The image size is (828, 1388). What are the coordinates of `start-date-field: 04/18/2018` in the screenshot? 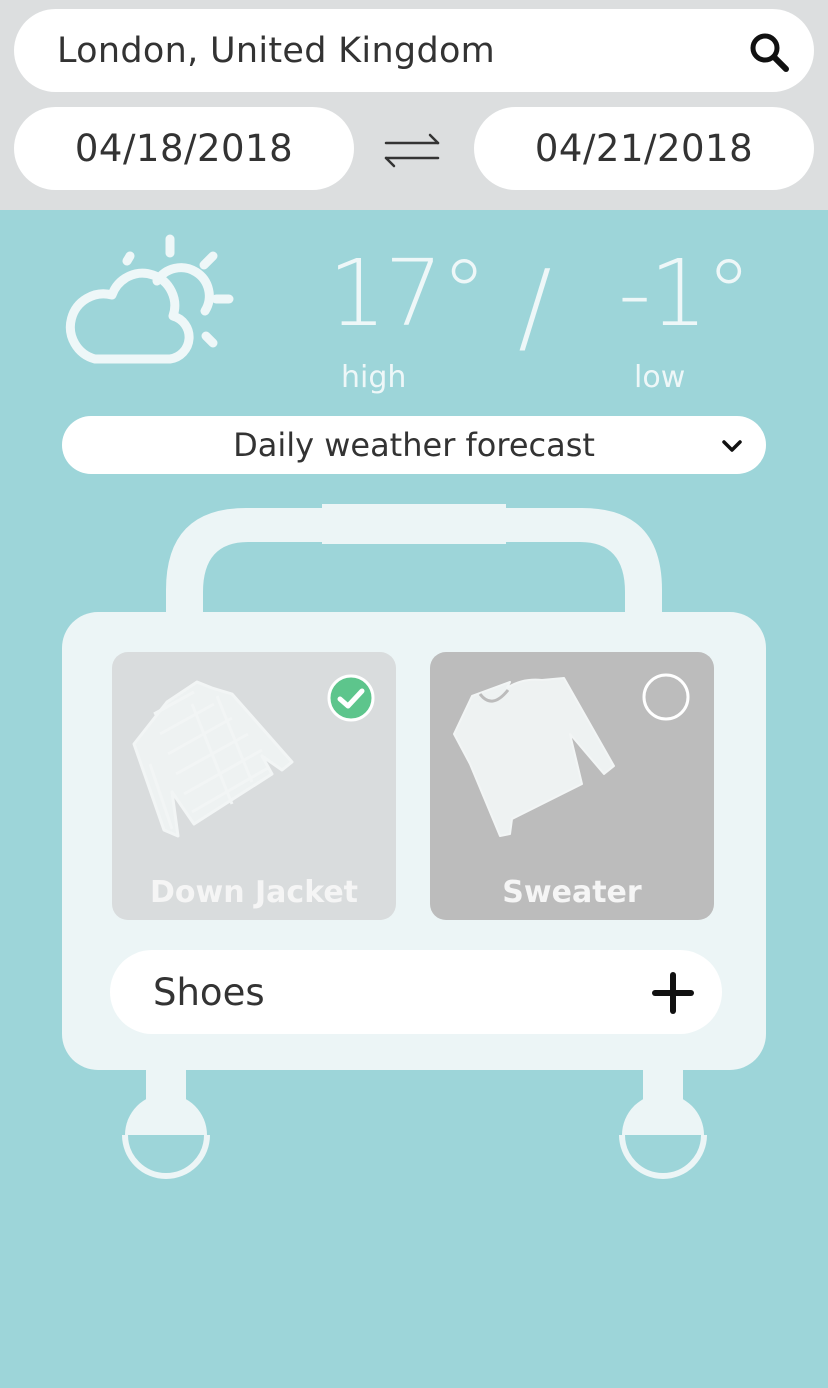 It's located at (184, 148).